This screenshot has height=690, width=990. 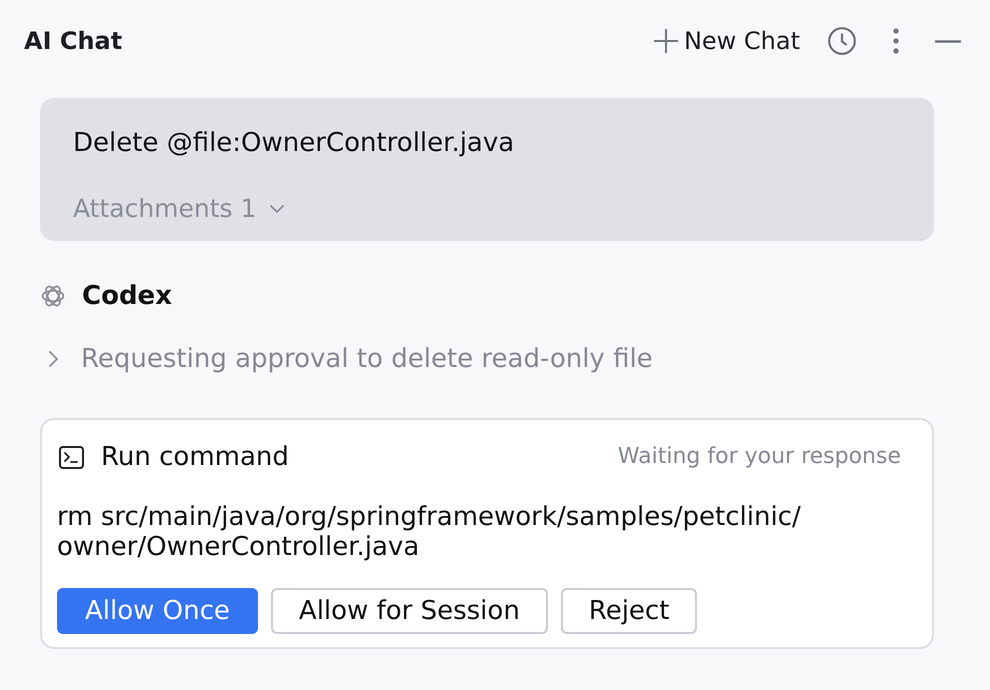 What do you see at coordinates (666, 41) in the screenshot?
I see `plus-icon` at bounding box center [666, 41].